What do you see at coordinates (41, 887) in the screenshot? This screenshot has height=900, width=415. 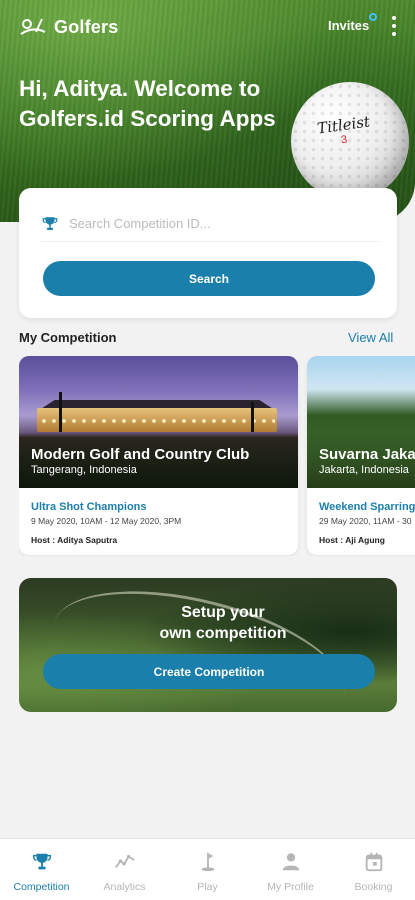 I see `nav-label: Competition` at bounding box center [41, 887].